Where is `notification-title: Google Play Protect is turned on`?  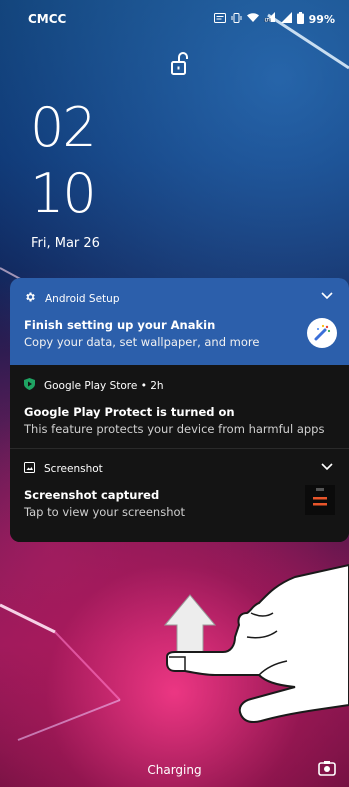
notification-title: Google Play Protect is turned on is located at coordinates (129, 412).